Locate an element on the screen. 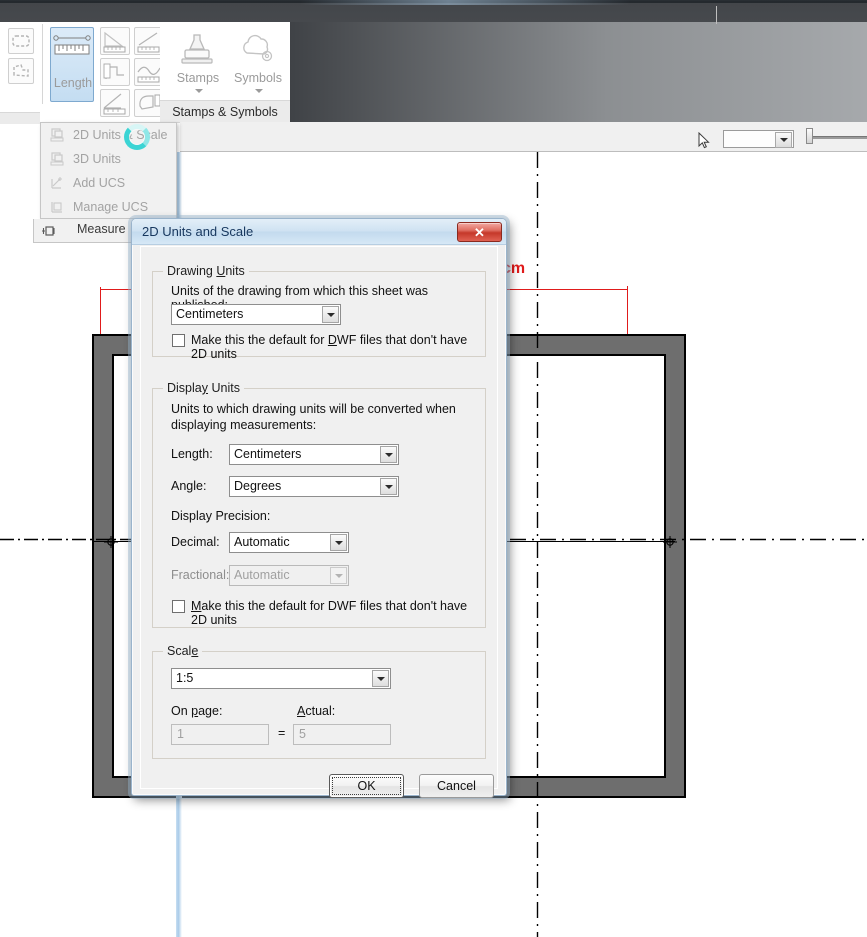 This screenshot has height=937, width=867. stamp-icon is located at coordinates (197, 49).